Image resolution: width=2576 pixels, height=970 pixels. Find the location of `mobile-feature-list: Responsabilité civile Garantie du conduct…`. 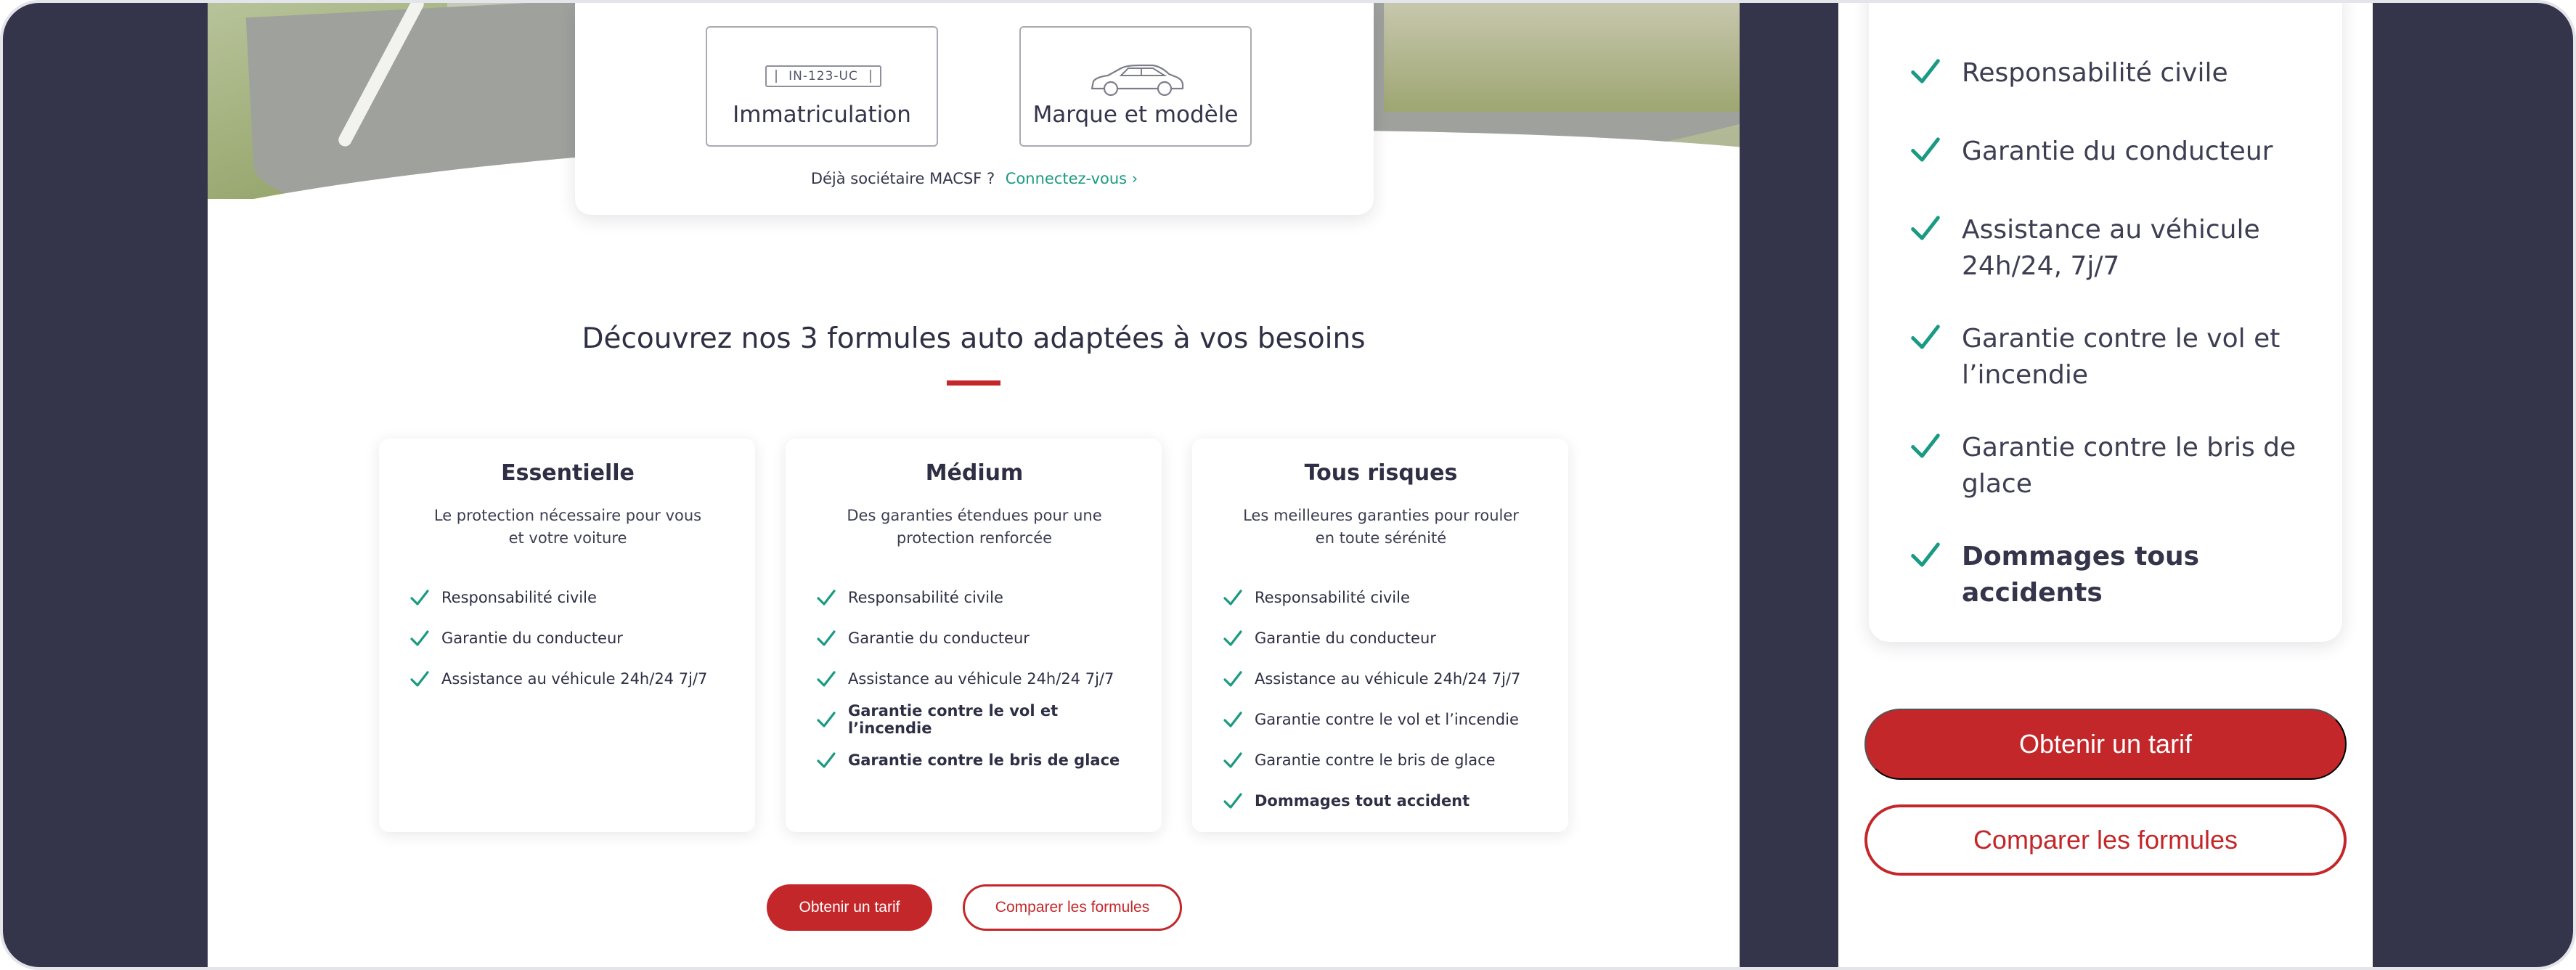

mobile-feature-list: Responsabilité civile Garantie du conduct… is located at coordinates (2111, 333).